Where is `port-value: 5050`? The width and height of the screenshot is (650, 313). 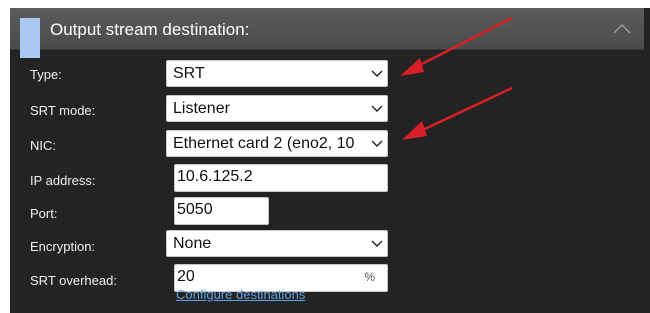 port-value: 5050 is located at coordinates (195, 209).